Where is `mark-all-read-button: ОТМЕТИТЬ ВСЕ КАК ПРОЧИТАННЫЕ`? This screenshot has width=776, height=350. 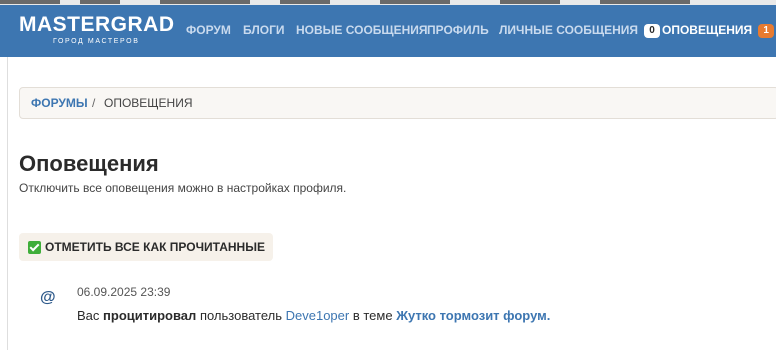 mark-all-read-button: ОТМЕТИТЬ ВСЕ КАК ПРОЧИТАННЫЕ is located at coordinates (146, 247).